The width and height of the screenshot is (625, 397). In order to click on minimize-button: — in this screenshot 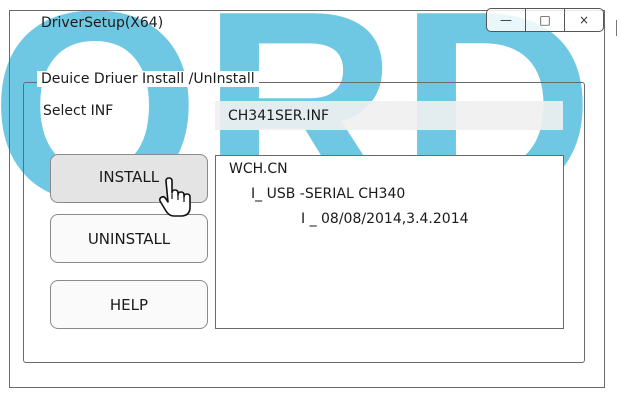, I will do `click(506, 20)`.